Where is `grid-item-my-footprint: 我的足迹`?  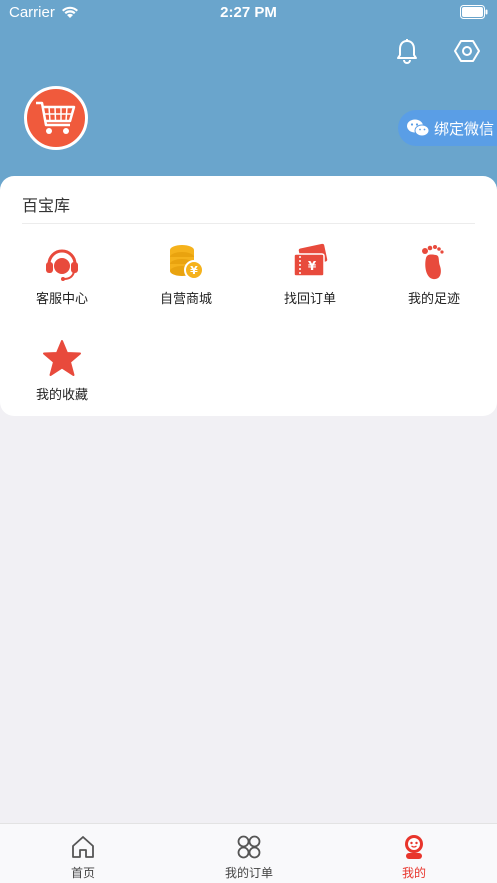 grid-item-my-footprint: 我的足迹 is located at coordinates (434, 274).